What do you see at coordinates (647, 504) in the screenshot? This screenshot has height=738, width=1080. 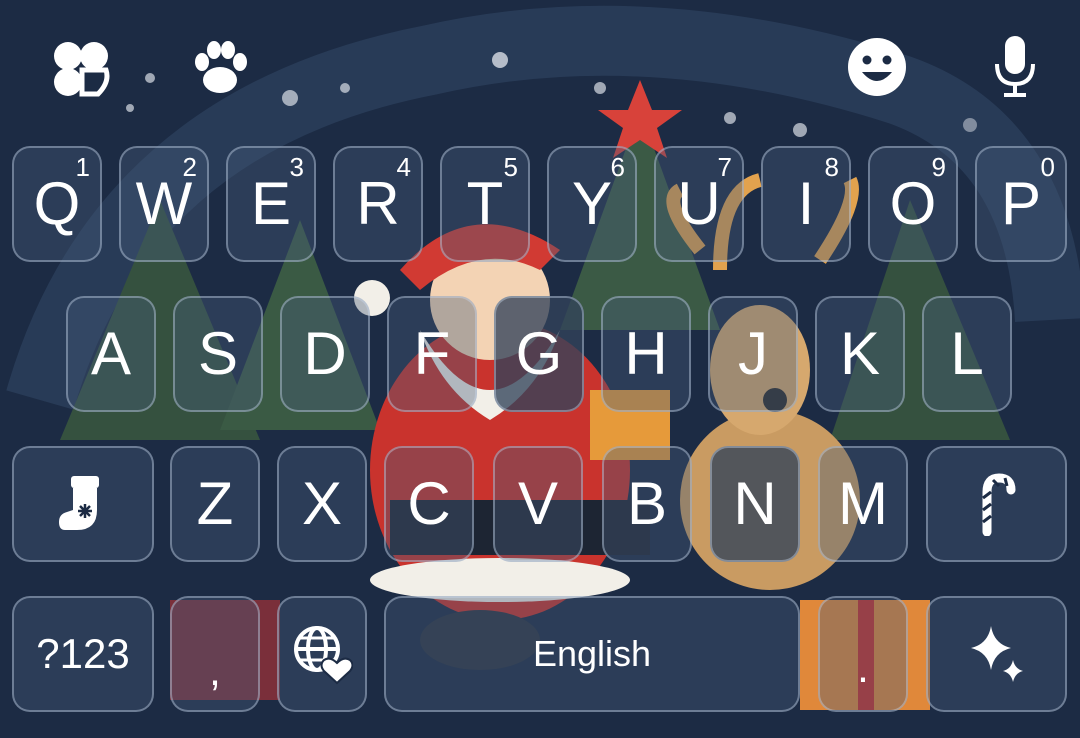 I see `key-b: B` at bounding box center [647, 504].